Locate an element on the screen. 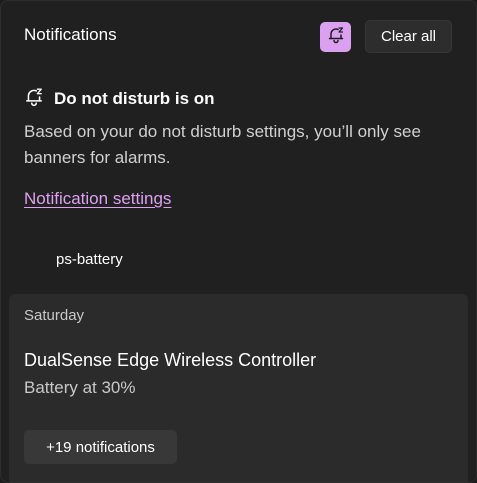 The height and width of the screenshot is (483, 477). dnd-title-row: Do not disturb is on is located at coordinates (239, 99).